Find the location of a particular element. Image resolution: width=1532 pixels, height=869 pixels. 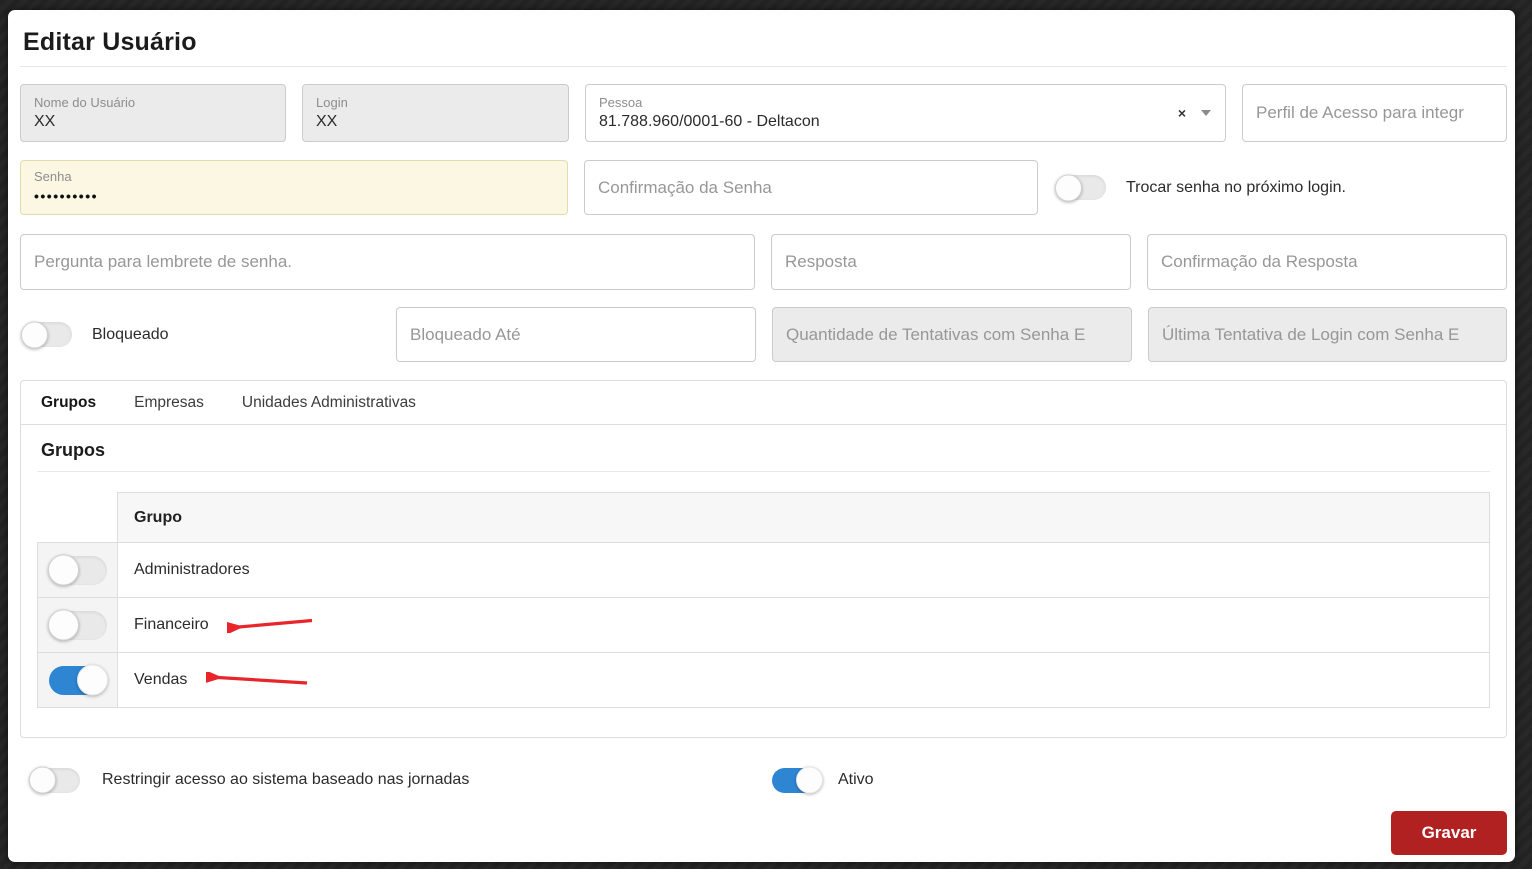

ativo-cluster: Ativo is located at coordinates (823, 780).